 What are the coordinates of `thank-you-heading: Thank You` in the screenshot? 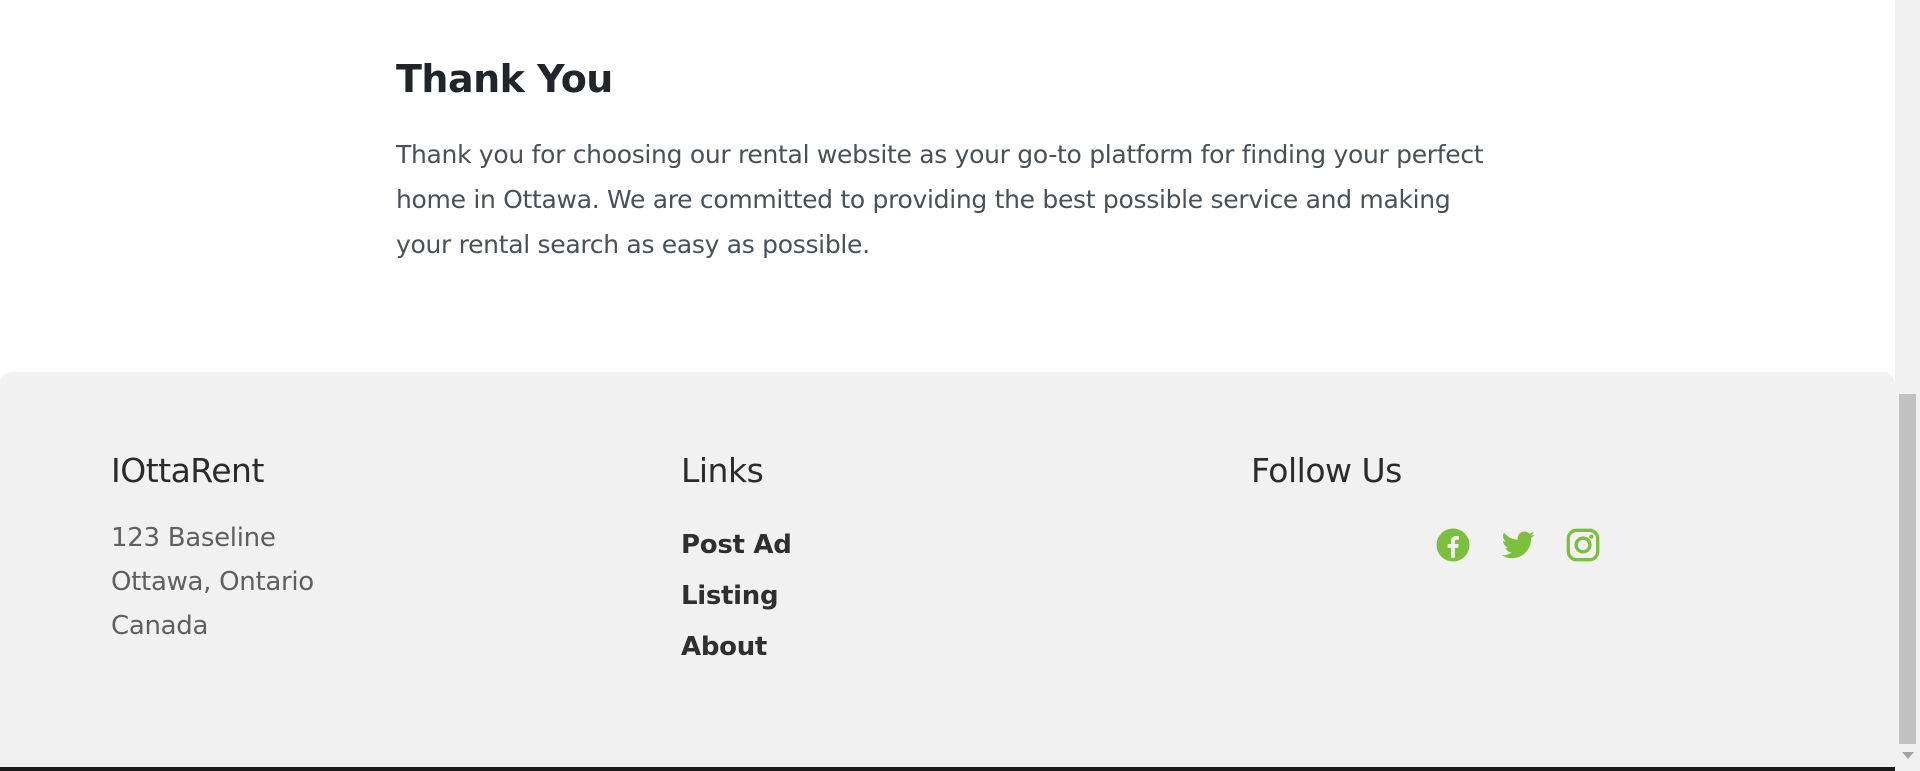 It's located at (504, 79).